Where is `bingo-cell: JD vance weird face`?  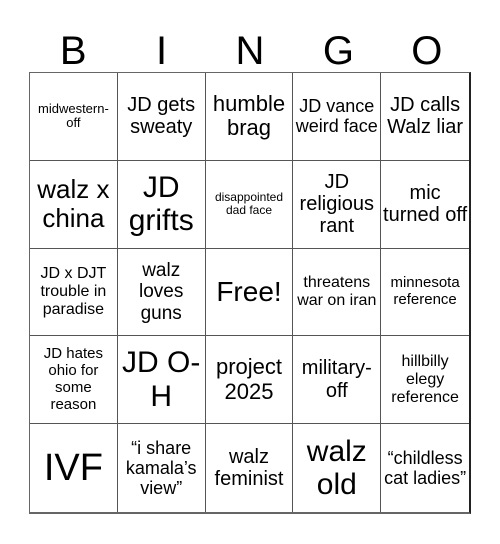 bingo-cell: JD vance weird face is located at coordinates (337, 117).